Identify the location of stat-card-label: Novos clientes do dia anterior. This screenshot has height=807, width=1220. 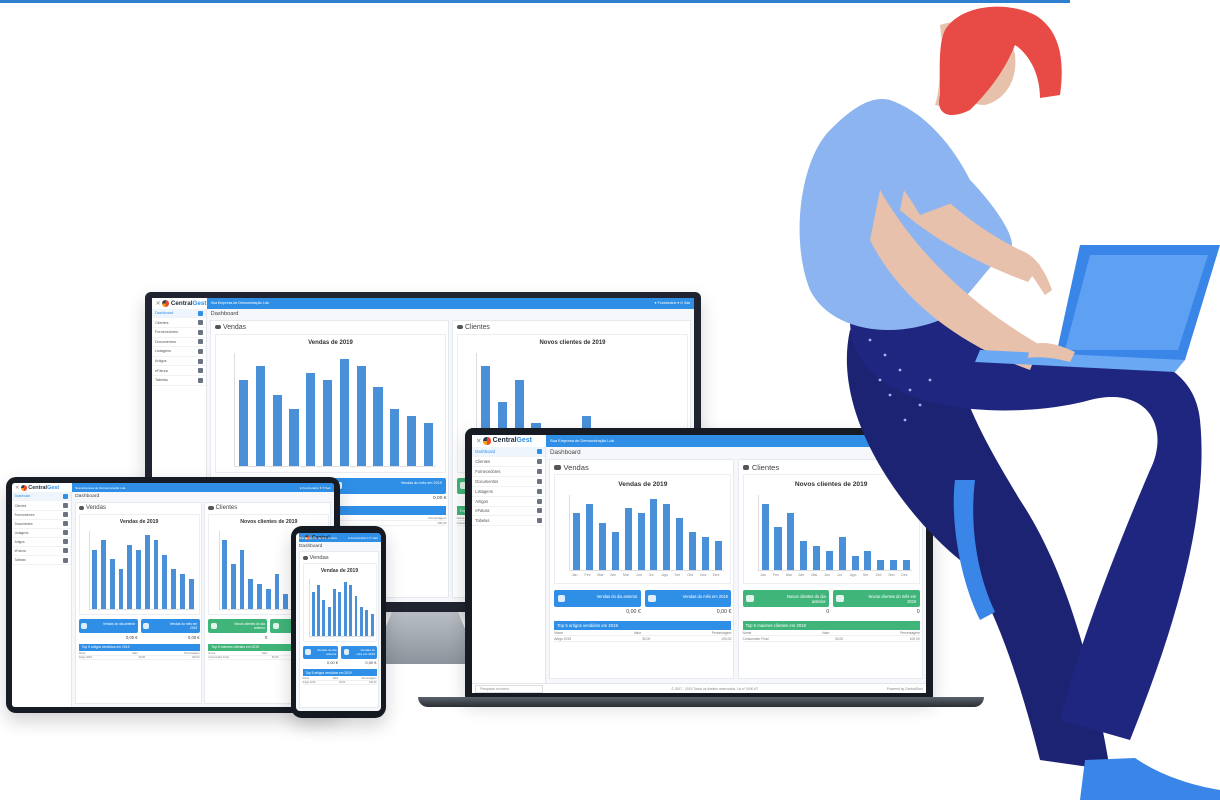
(249, 626).